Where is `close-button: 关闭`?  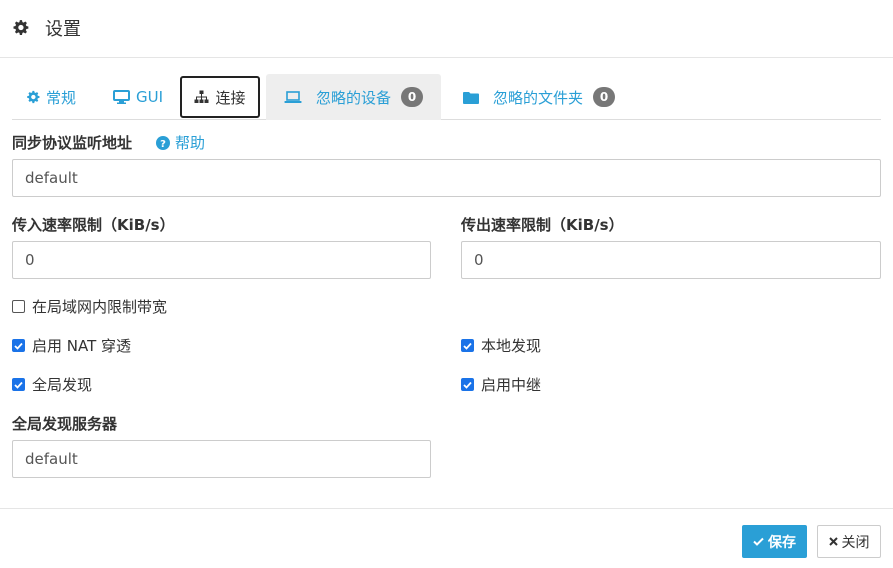 close-button: 关闭 is located at coordinates (849, 541).